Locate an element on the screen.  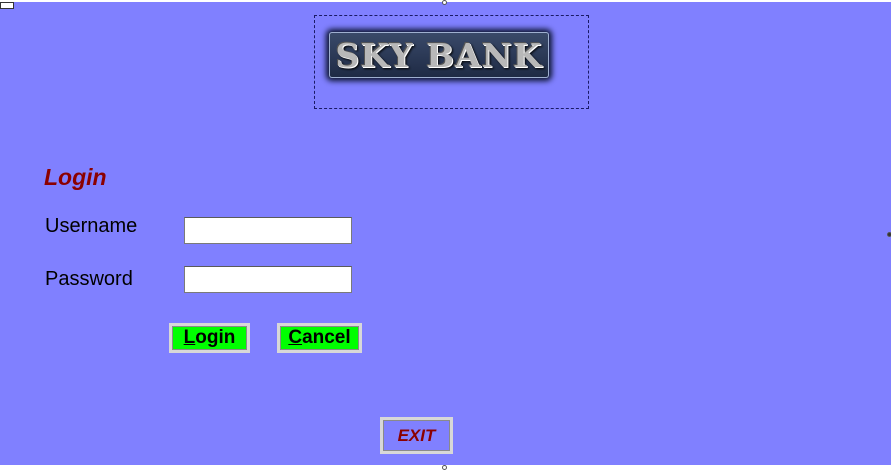
password-label: Password is located at coordinates (89, 279).